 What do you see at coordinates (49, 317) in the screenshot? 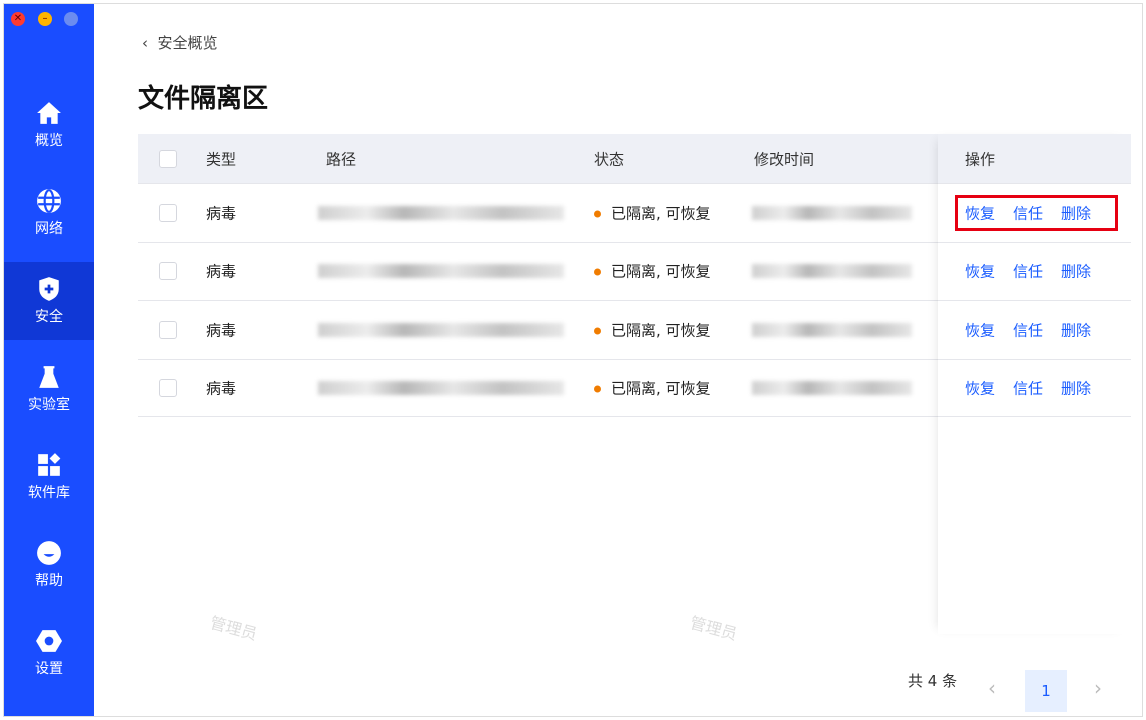
I see `sidebar-item-label: 安全` at bounding box center [49, 317].